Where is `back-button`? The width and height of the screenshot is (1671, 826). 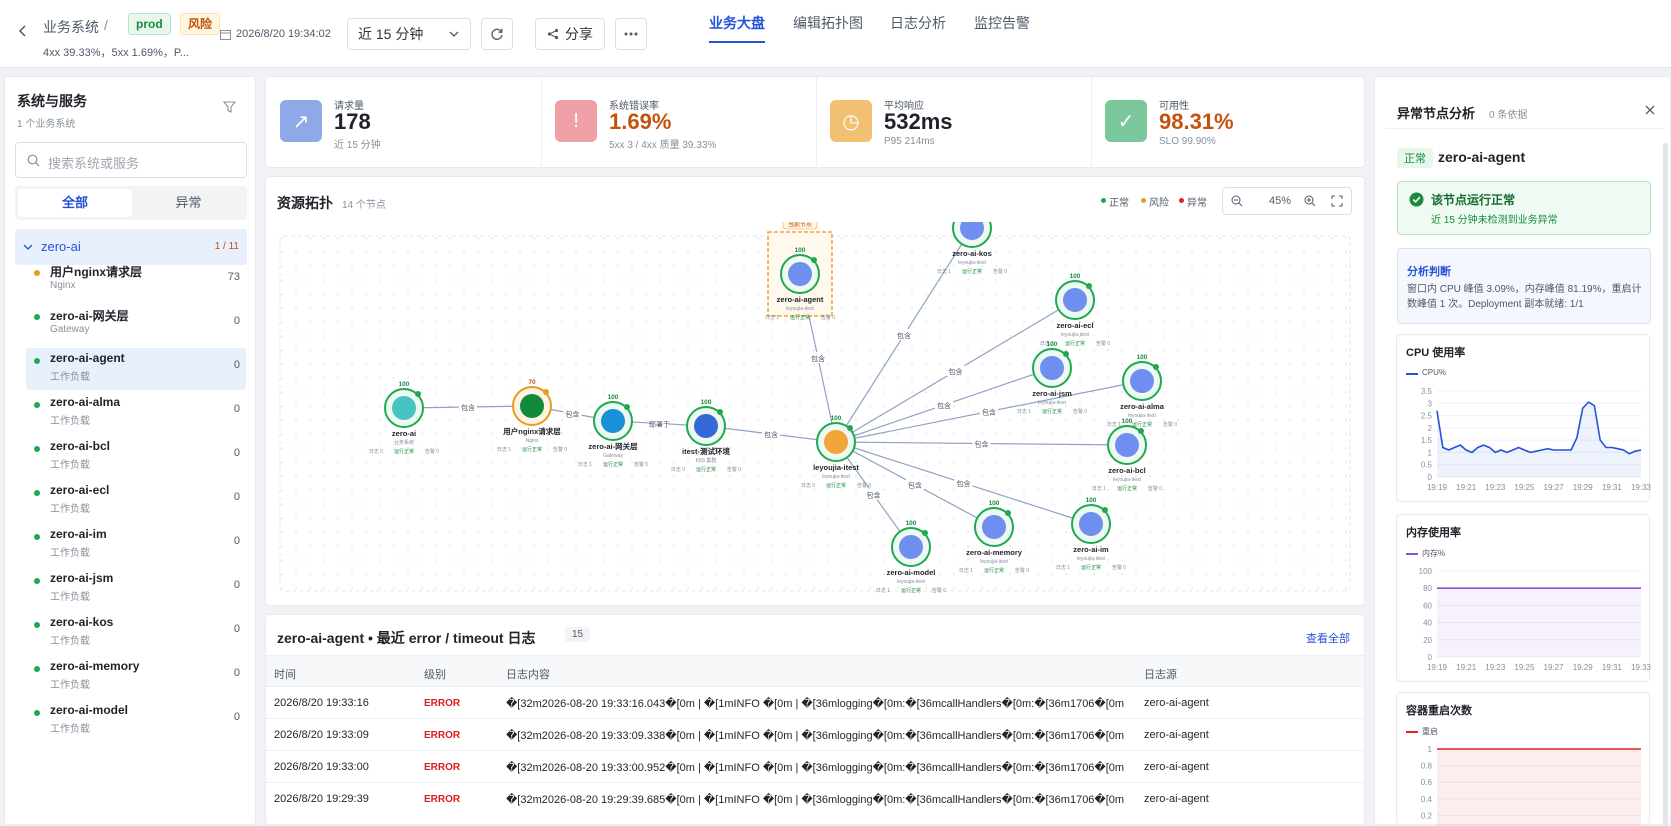 back-button is located at coordinates (24, 32).